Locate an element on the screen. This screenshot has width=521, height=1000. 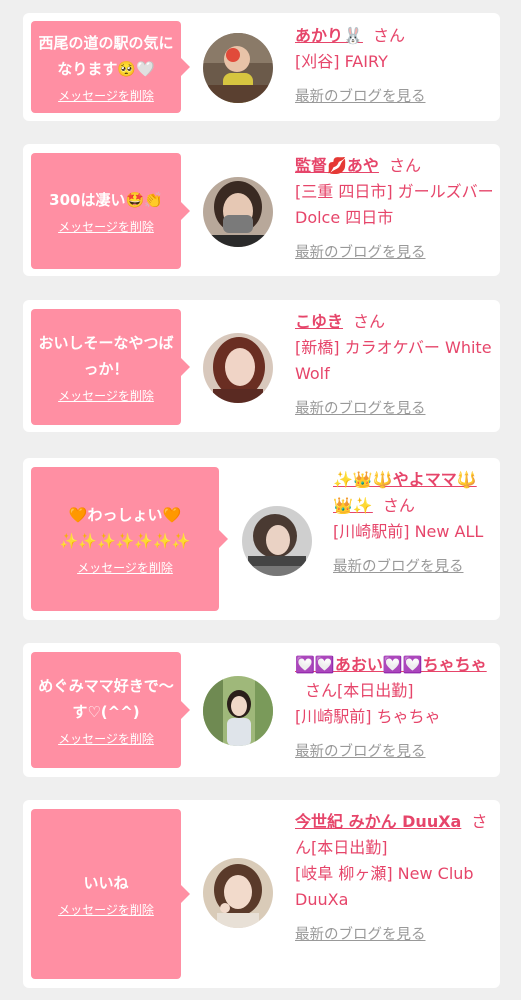
message-bubble: 🧡わっしょい🧡 ✨✨✨✨✨✨✨ メッセージを削除 is located at coordinates (129, 539).